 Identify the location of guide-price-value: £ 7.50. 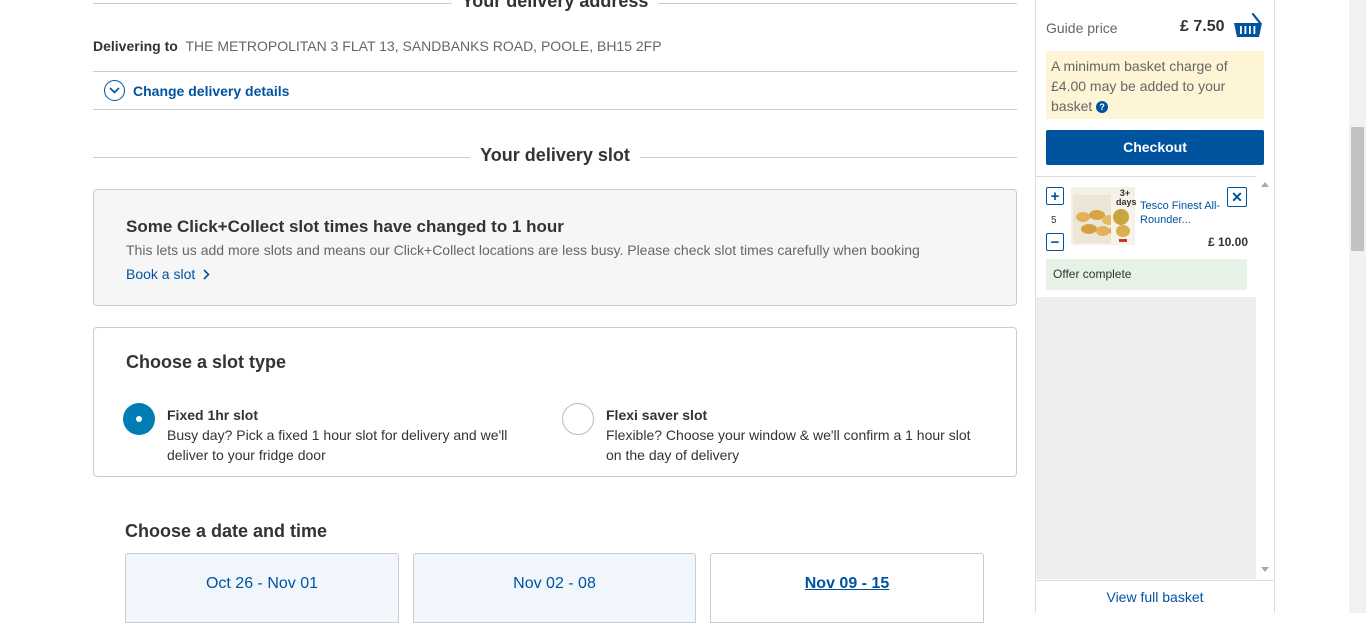
(1202, 26).